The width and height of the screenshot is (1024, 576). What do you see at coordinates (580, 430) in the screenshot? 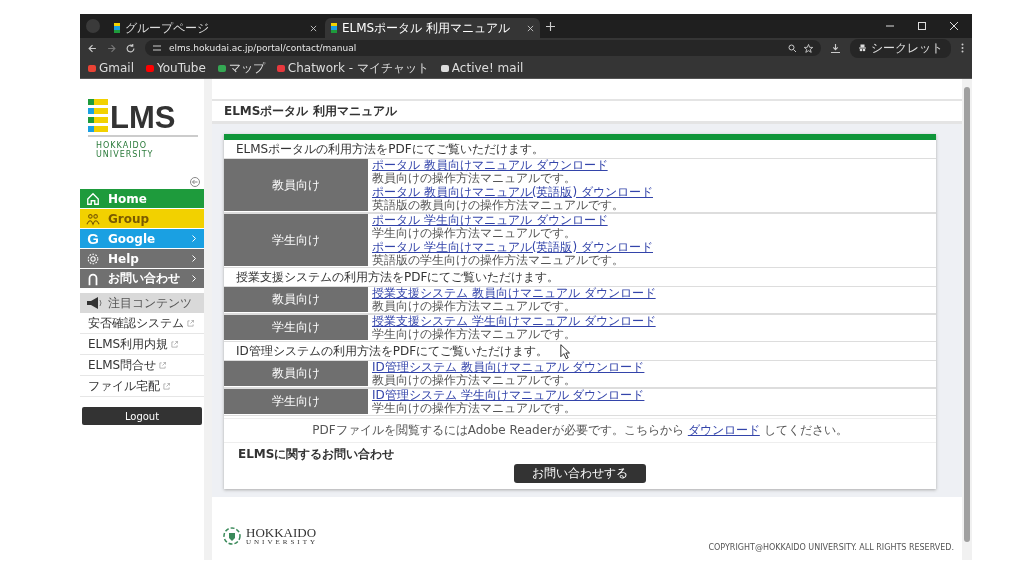
I see `adobe-note: PDFファイルを閲覧するにはAdobe Readerが必要です。こちらから ダウンロード してください。` at bounding box center [580, 430].